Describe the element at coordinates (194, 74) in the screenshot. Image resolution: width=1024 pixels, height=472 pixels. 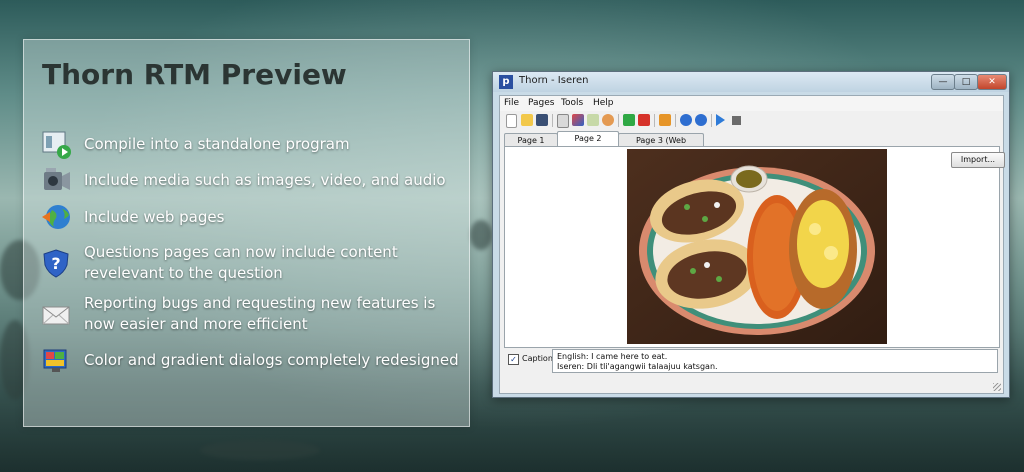
I see `panel-title: Thorn RTM Preview` at that location.